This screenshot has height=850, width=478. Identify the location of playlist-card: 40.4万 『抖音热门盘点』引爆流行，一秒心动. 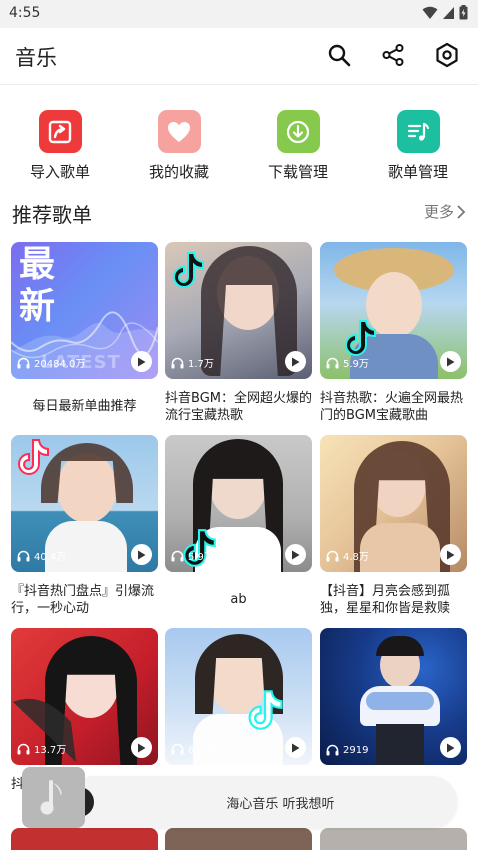
(84, 526).